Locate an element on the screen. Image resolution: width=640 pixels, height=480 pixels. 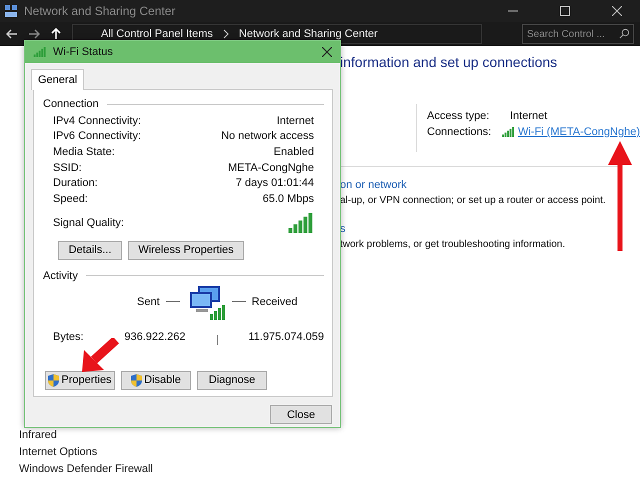
field-label: Signal Quality: is located at coordinates (88, 222).